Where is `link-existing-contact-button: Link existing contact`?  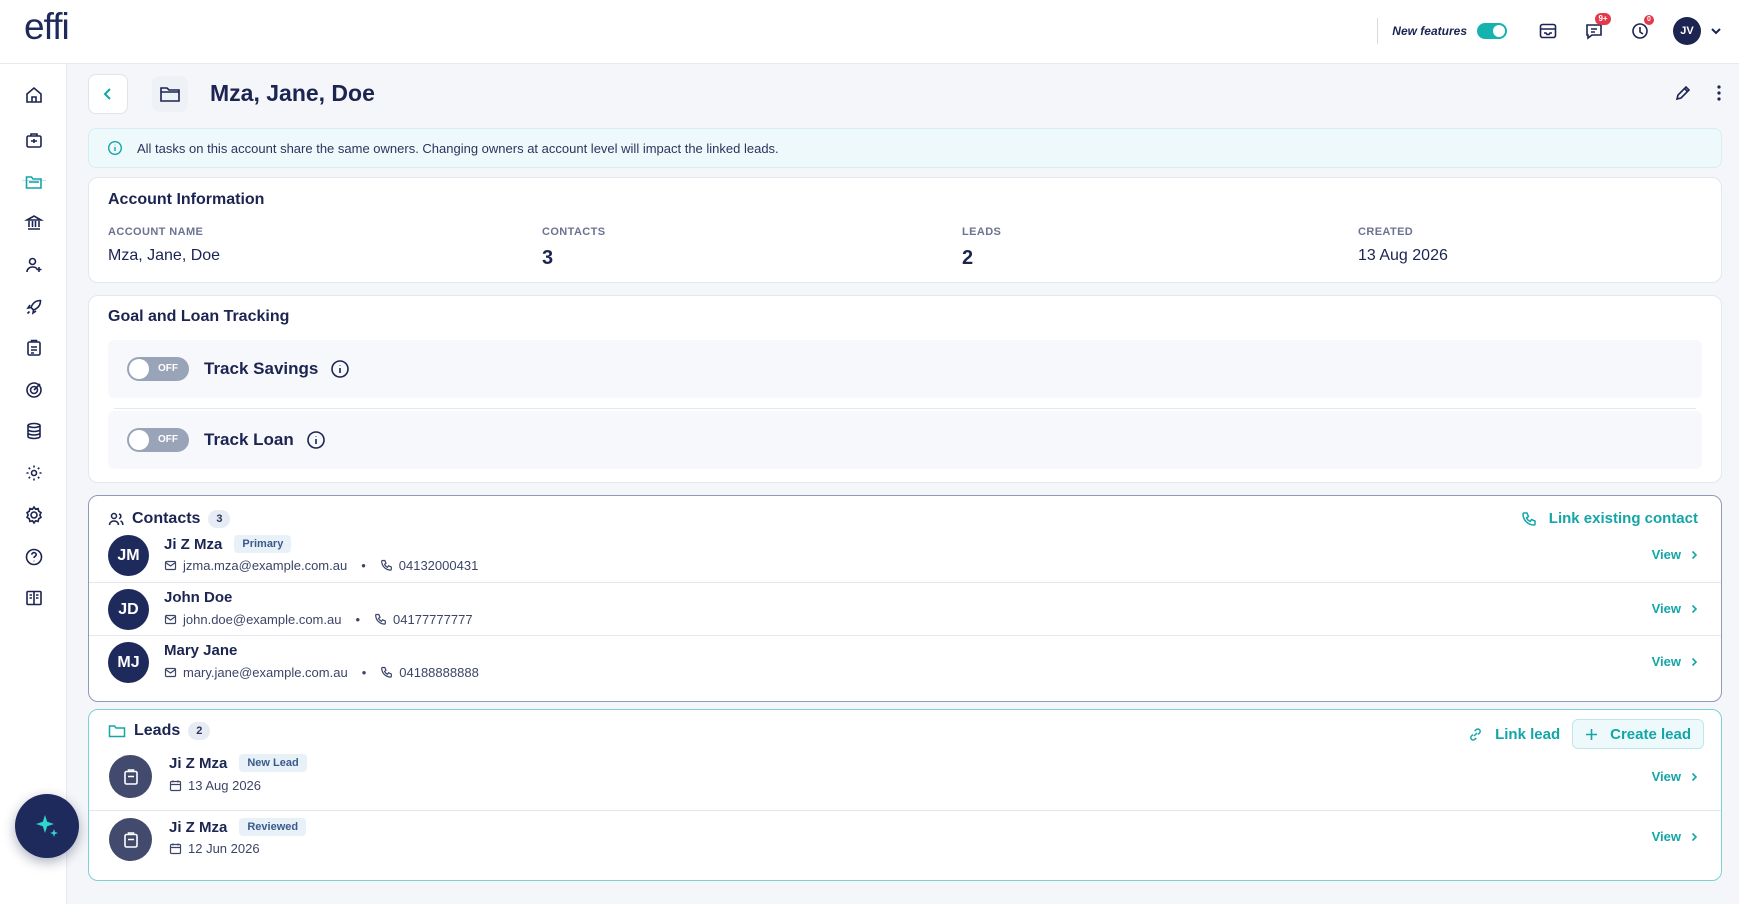
link-existing-contact-button: Link existing contact is located at coordinates (1609, 518).